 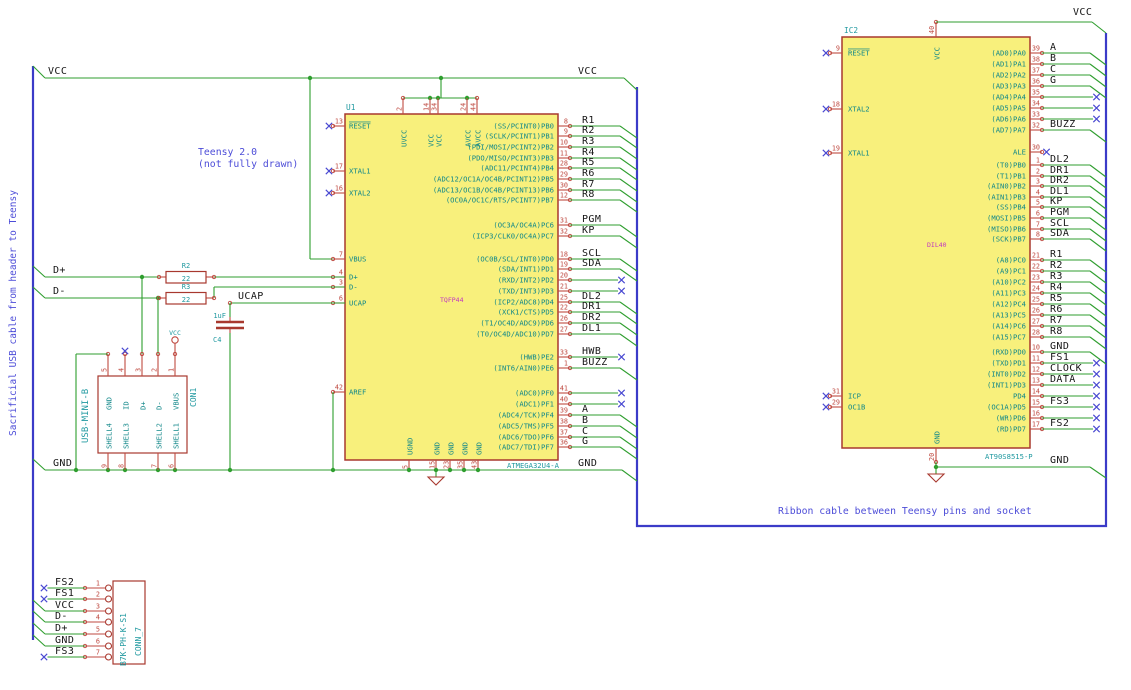 What do you see at coordinates (585, 409) in the screenshot?
I see `net-label-a: A` at bounding box center [585, 409].